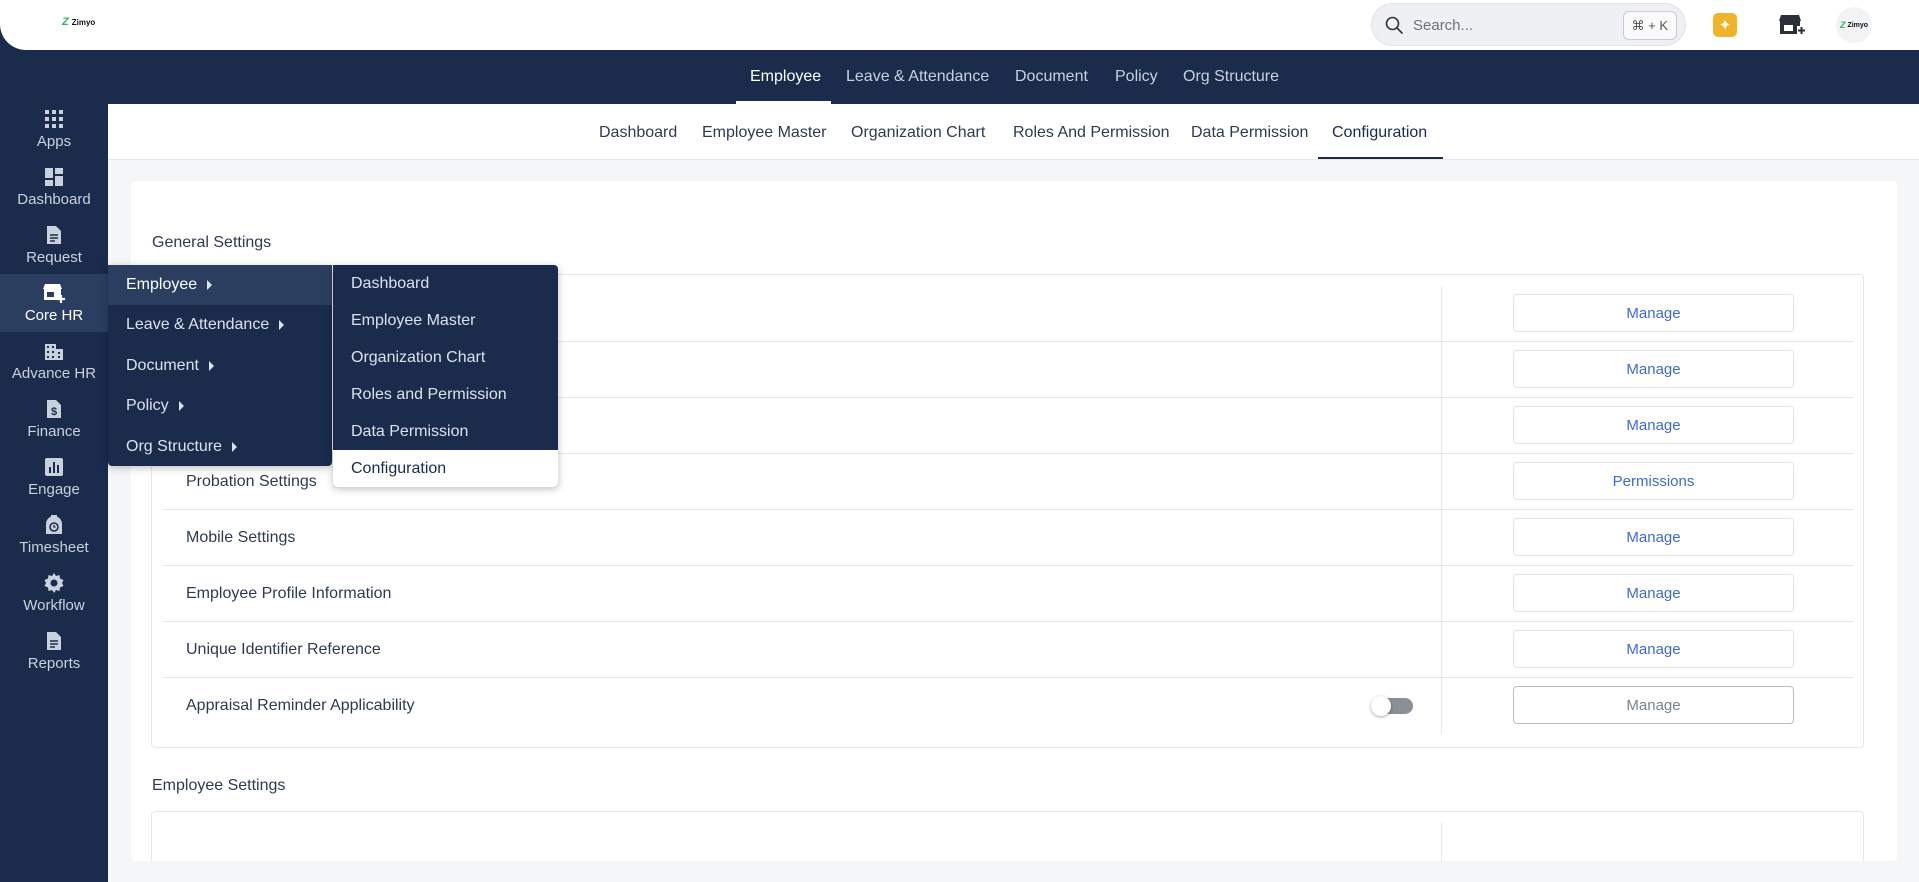 This screenshot has height=882, width=1919. I want to click on settings-row-label: Employee Profile Information, so click(289, 593).